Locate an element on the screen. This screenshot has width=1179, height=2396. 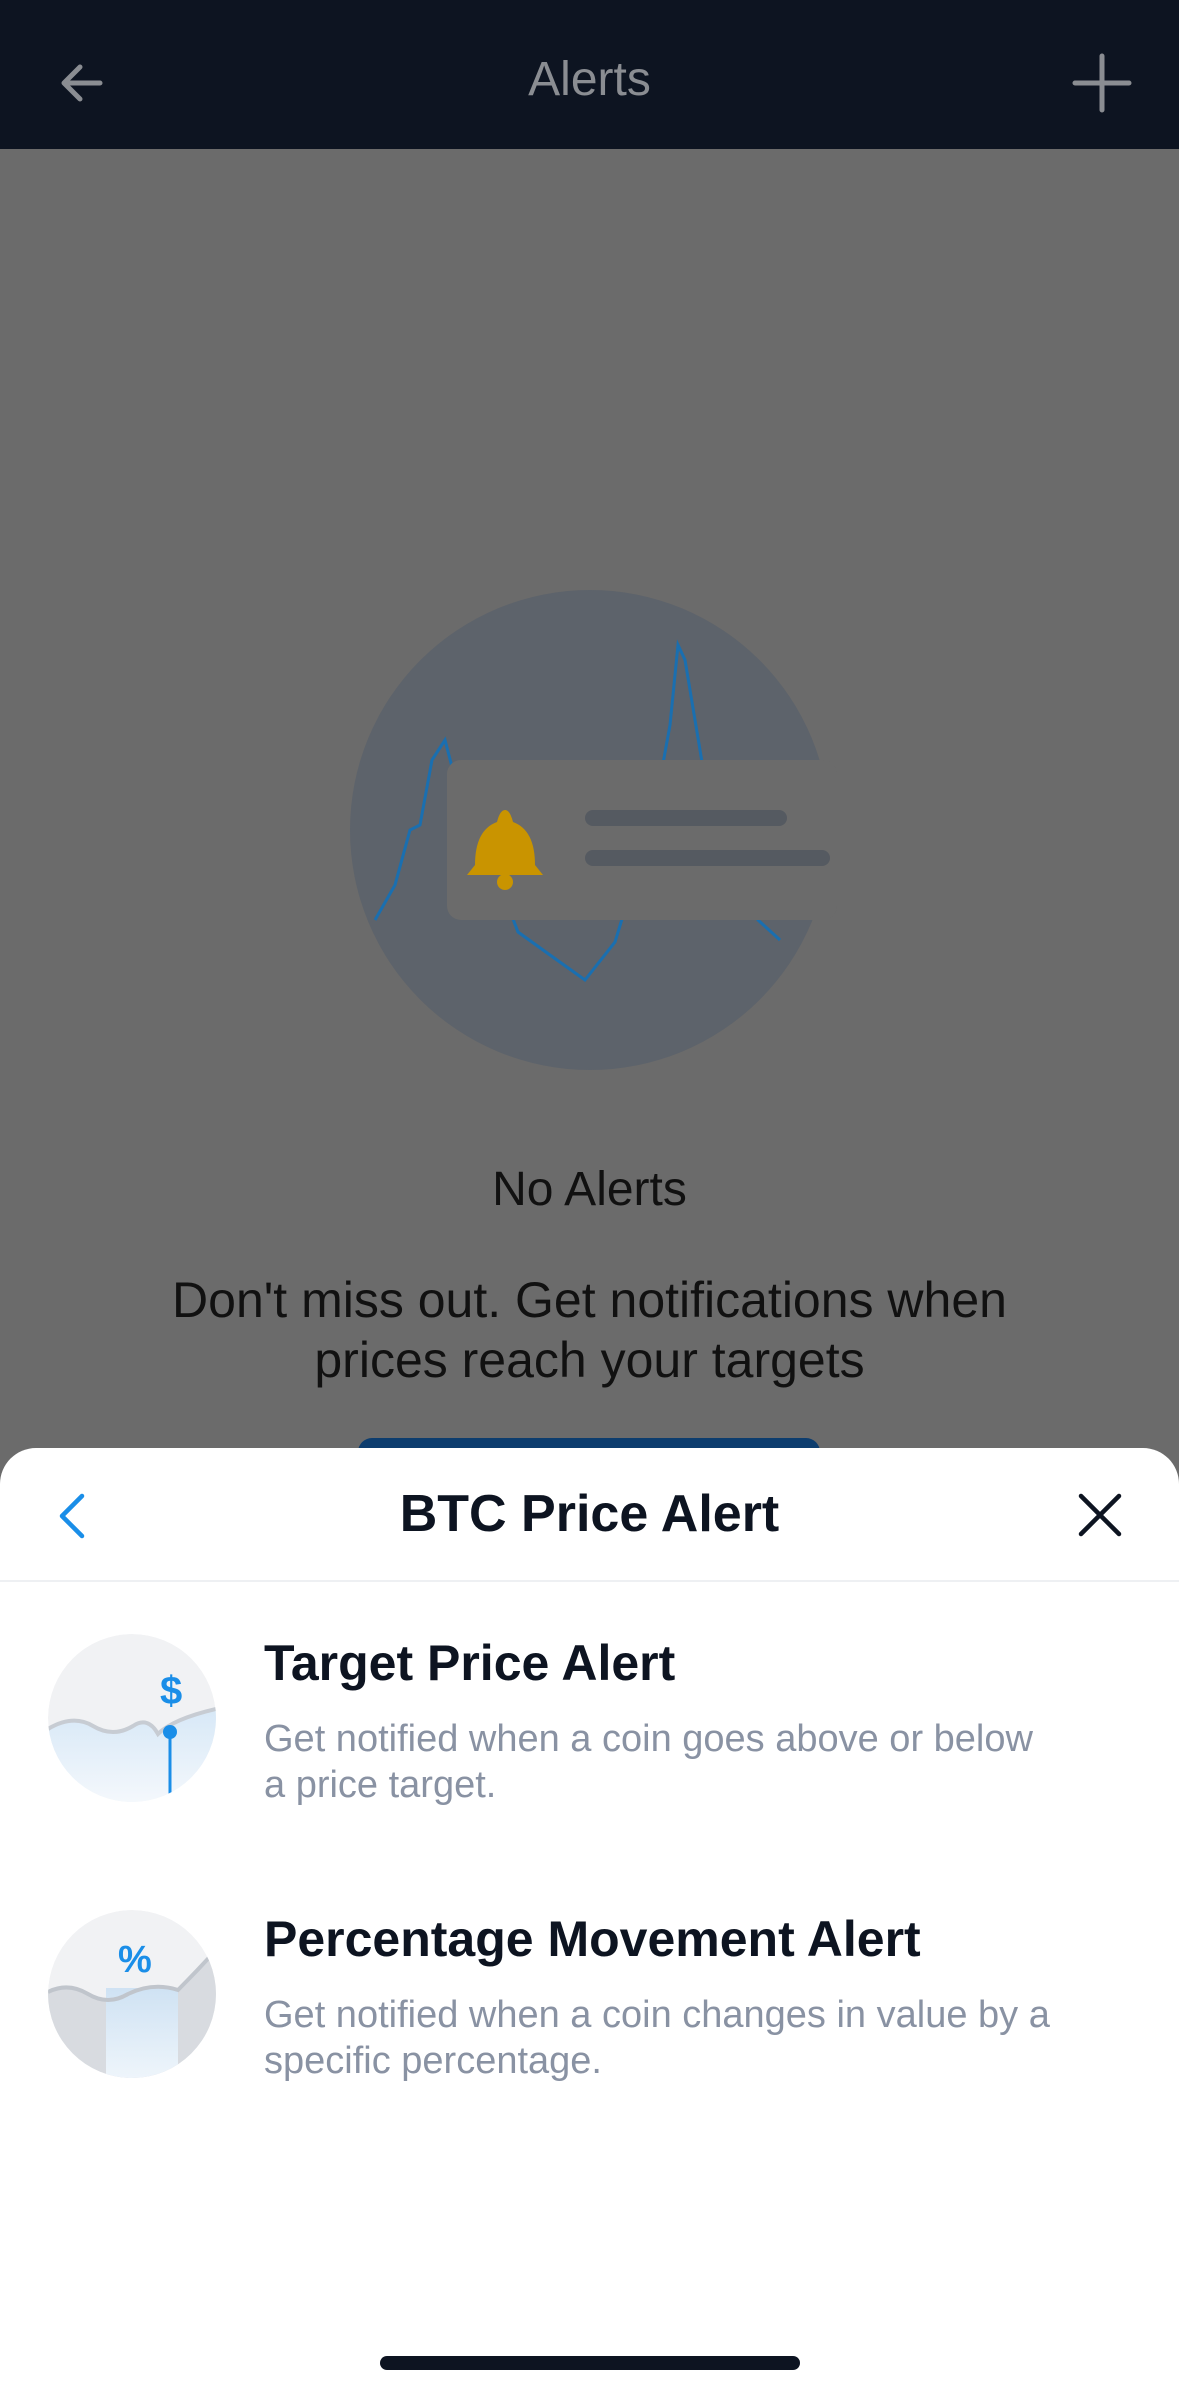
top-nav-bar: Alerts is located at coordinates (589, 74).